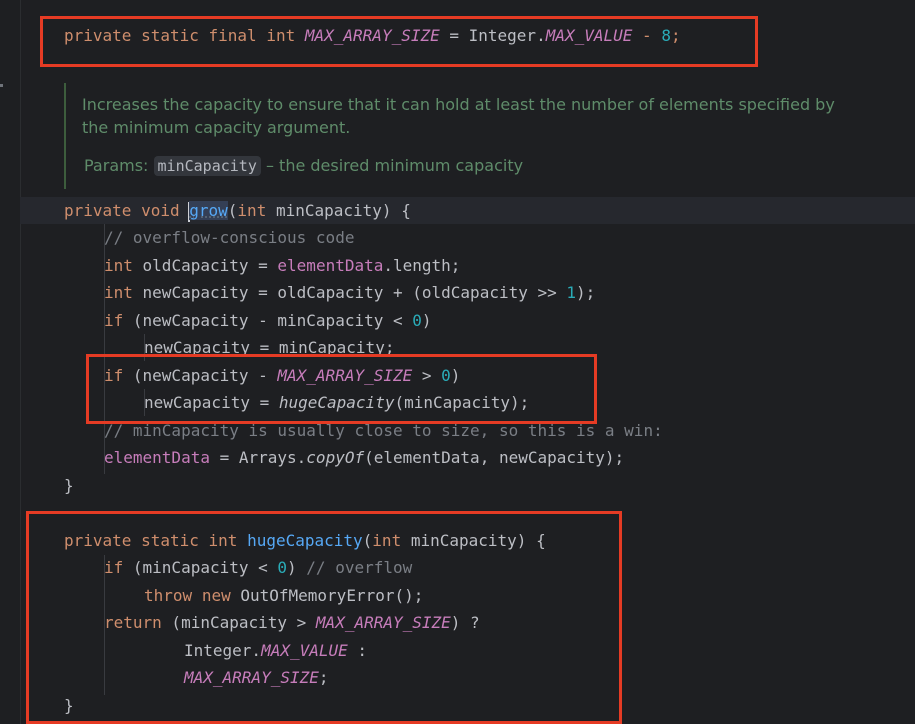 This screenshot has width=915, height=724. Describe the element at coordinates (160, 210) in the screenshot. I see `keyword: void` at that location.